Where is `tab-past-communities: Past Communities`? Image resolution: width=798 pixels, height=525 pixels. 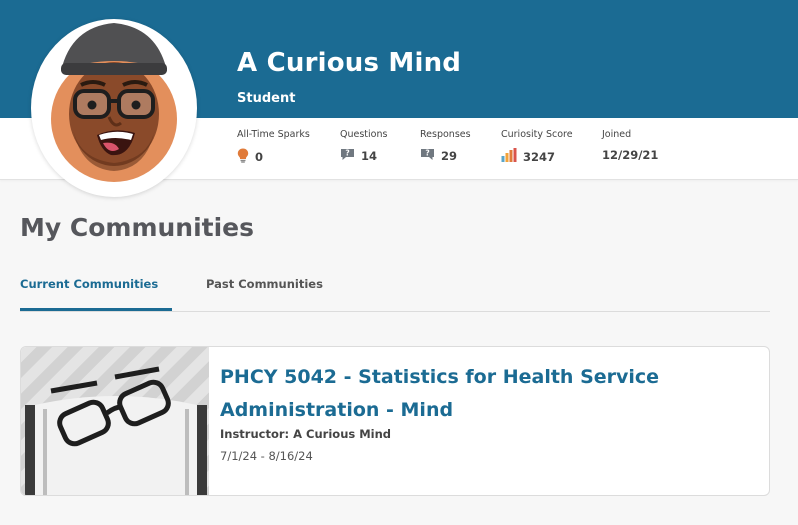
tab-past-communities: Past Communities is located at coordinates (264, 284).